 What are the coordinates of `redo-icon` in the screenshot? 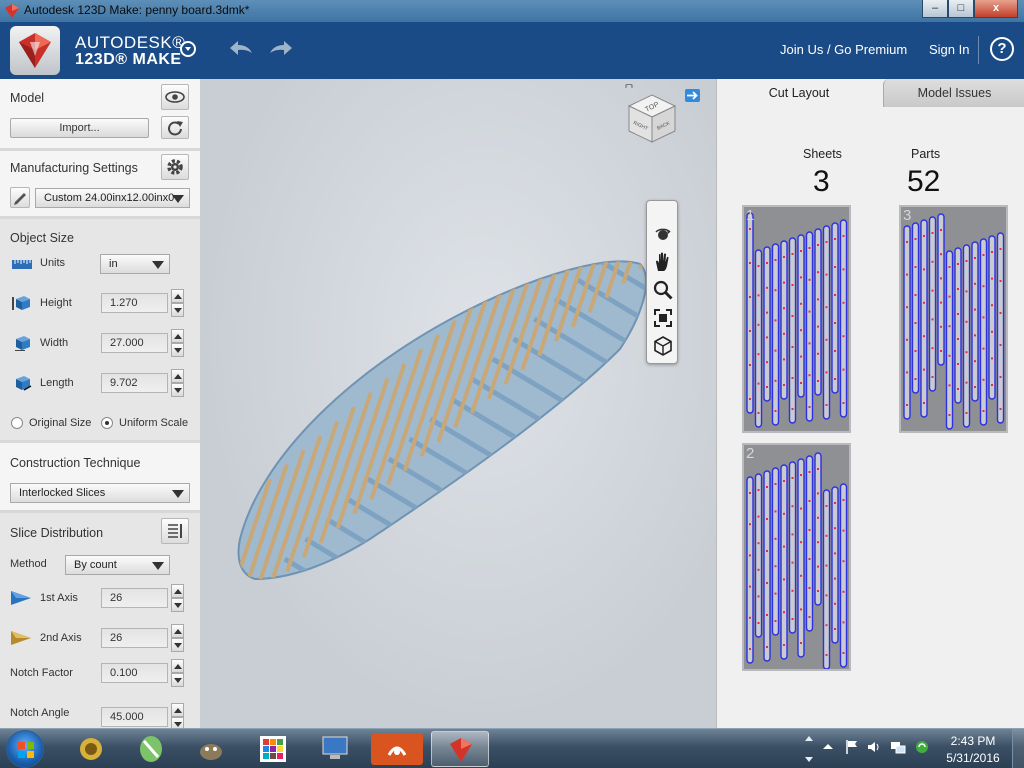 It's located at (281, 48).